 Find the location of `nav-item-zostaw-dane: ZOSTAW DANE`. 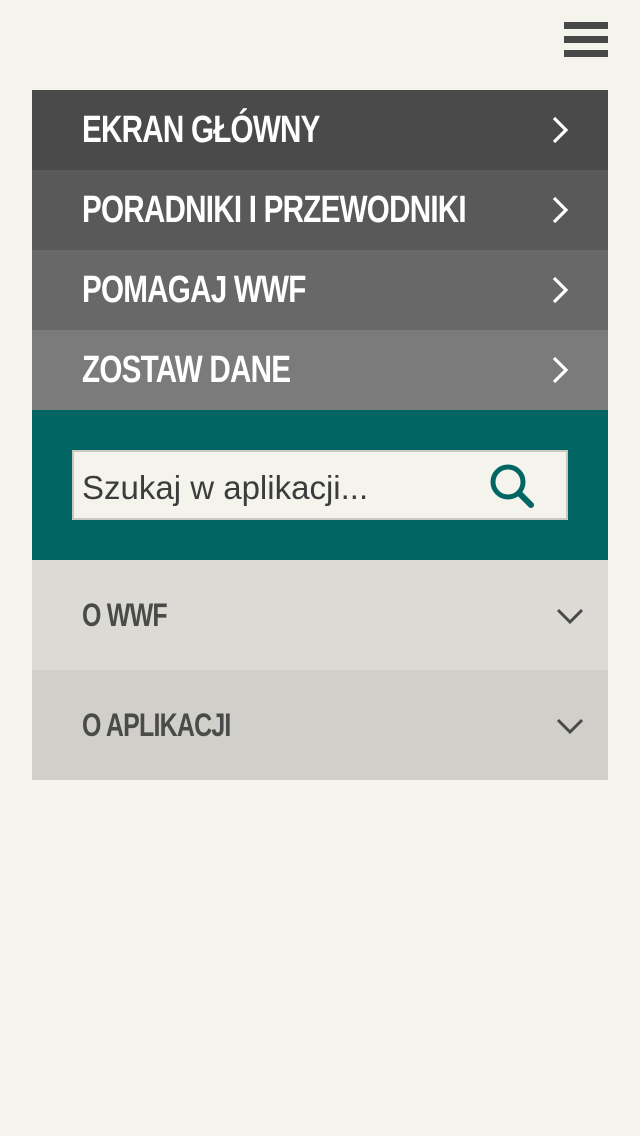

nav-item-zostaw-dane: ZOSTAW DANE is located at coordinates (320, 370).